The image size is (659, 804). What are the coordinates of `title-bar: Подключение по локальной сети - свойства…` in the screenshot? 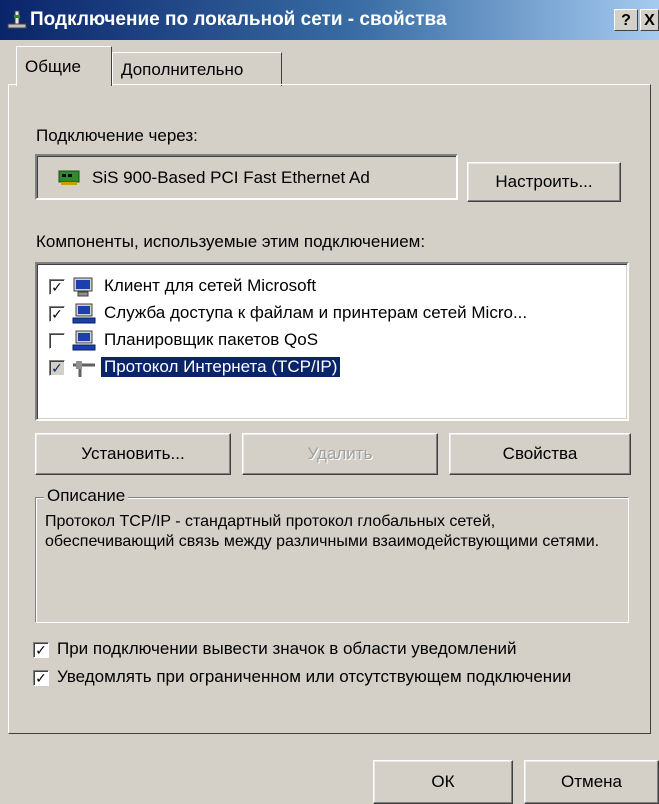 It's located at (329, 20).